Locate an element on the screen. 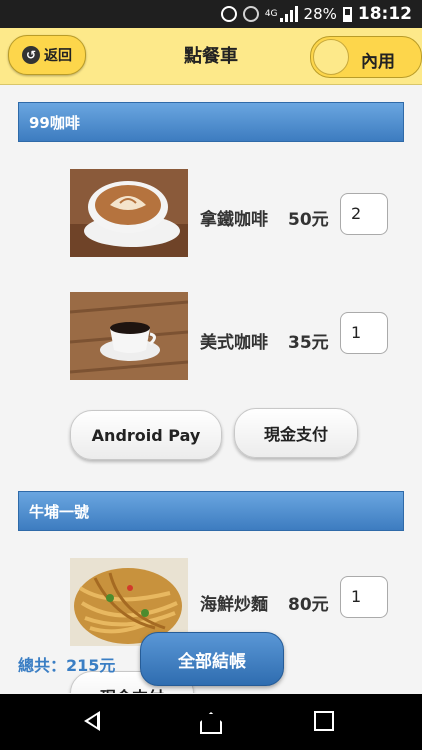  dine-mode-toggle: 內用 is located at coordinates (366, 57).